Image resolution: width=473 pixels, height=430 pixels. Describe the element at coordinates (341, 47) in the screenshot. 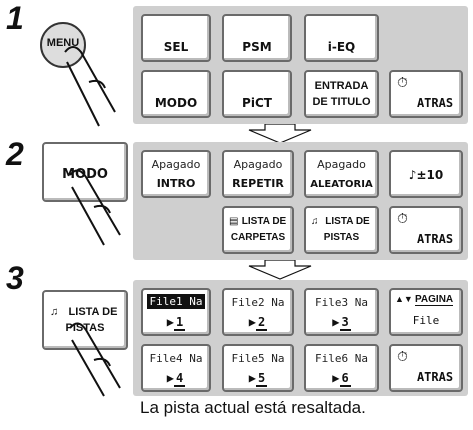

I see `ieq-label: i-EQ` at that location.